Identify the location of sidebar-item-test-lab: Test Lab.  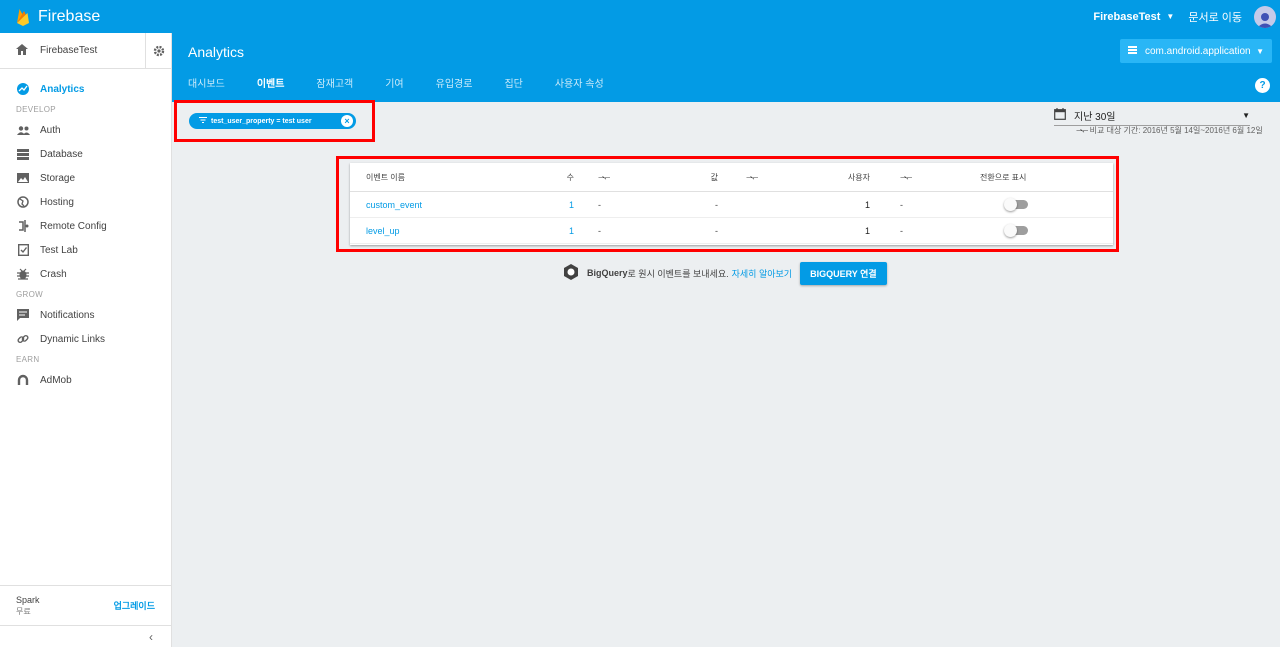
(85, 250).